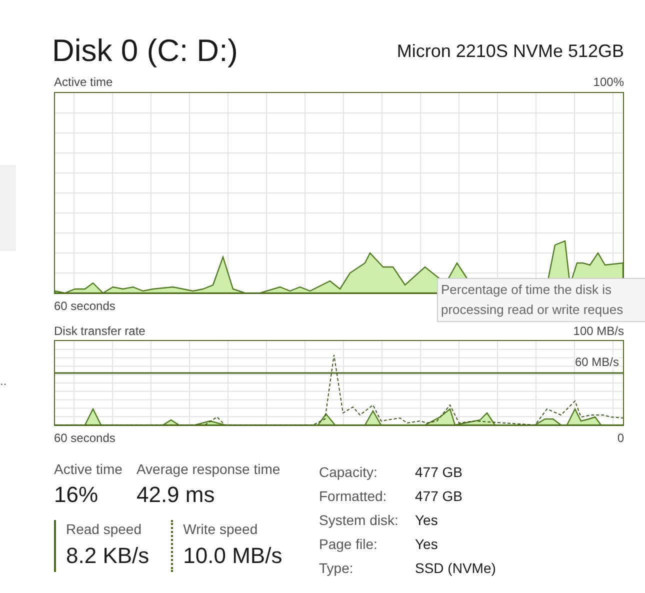 This screenshot has height=593, width=645. I want to click on property-label: Page file:, so click(348, 544).